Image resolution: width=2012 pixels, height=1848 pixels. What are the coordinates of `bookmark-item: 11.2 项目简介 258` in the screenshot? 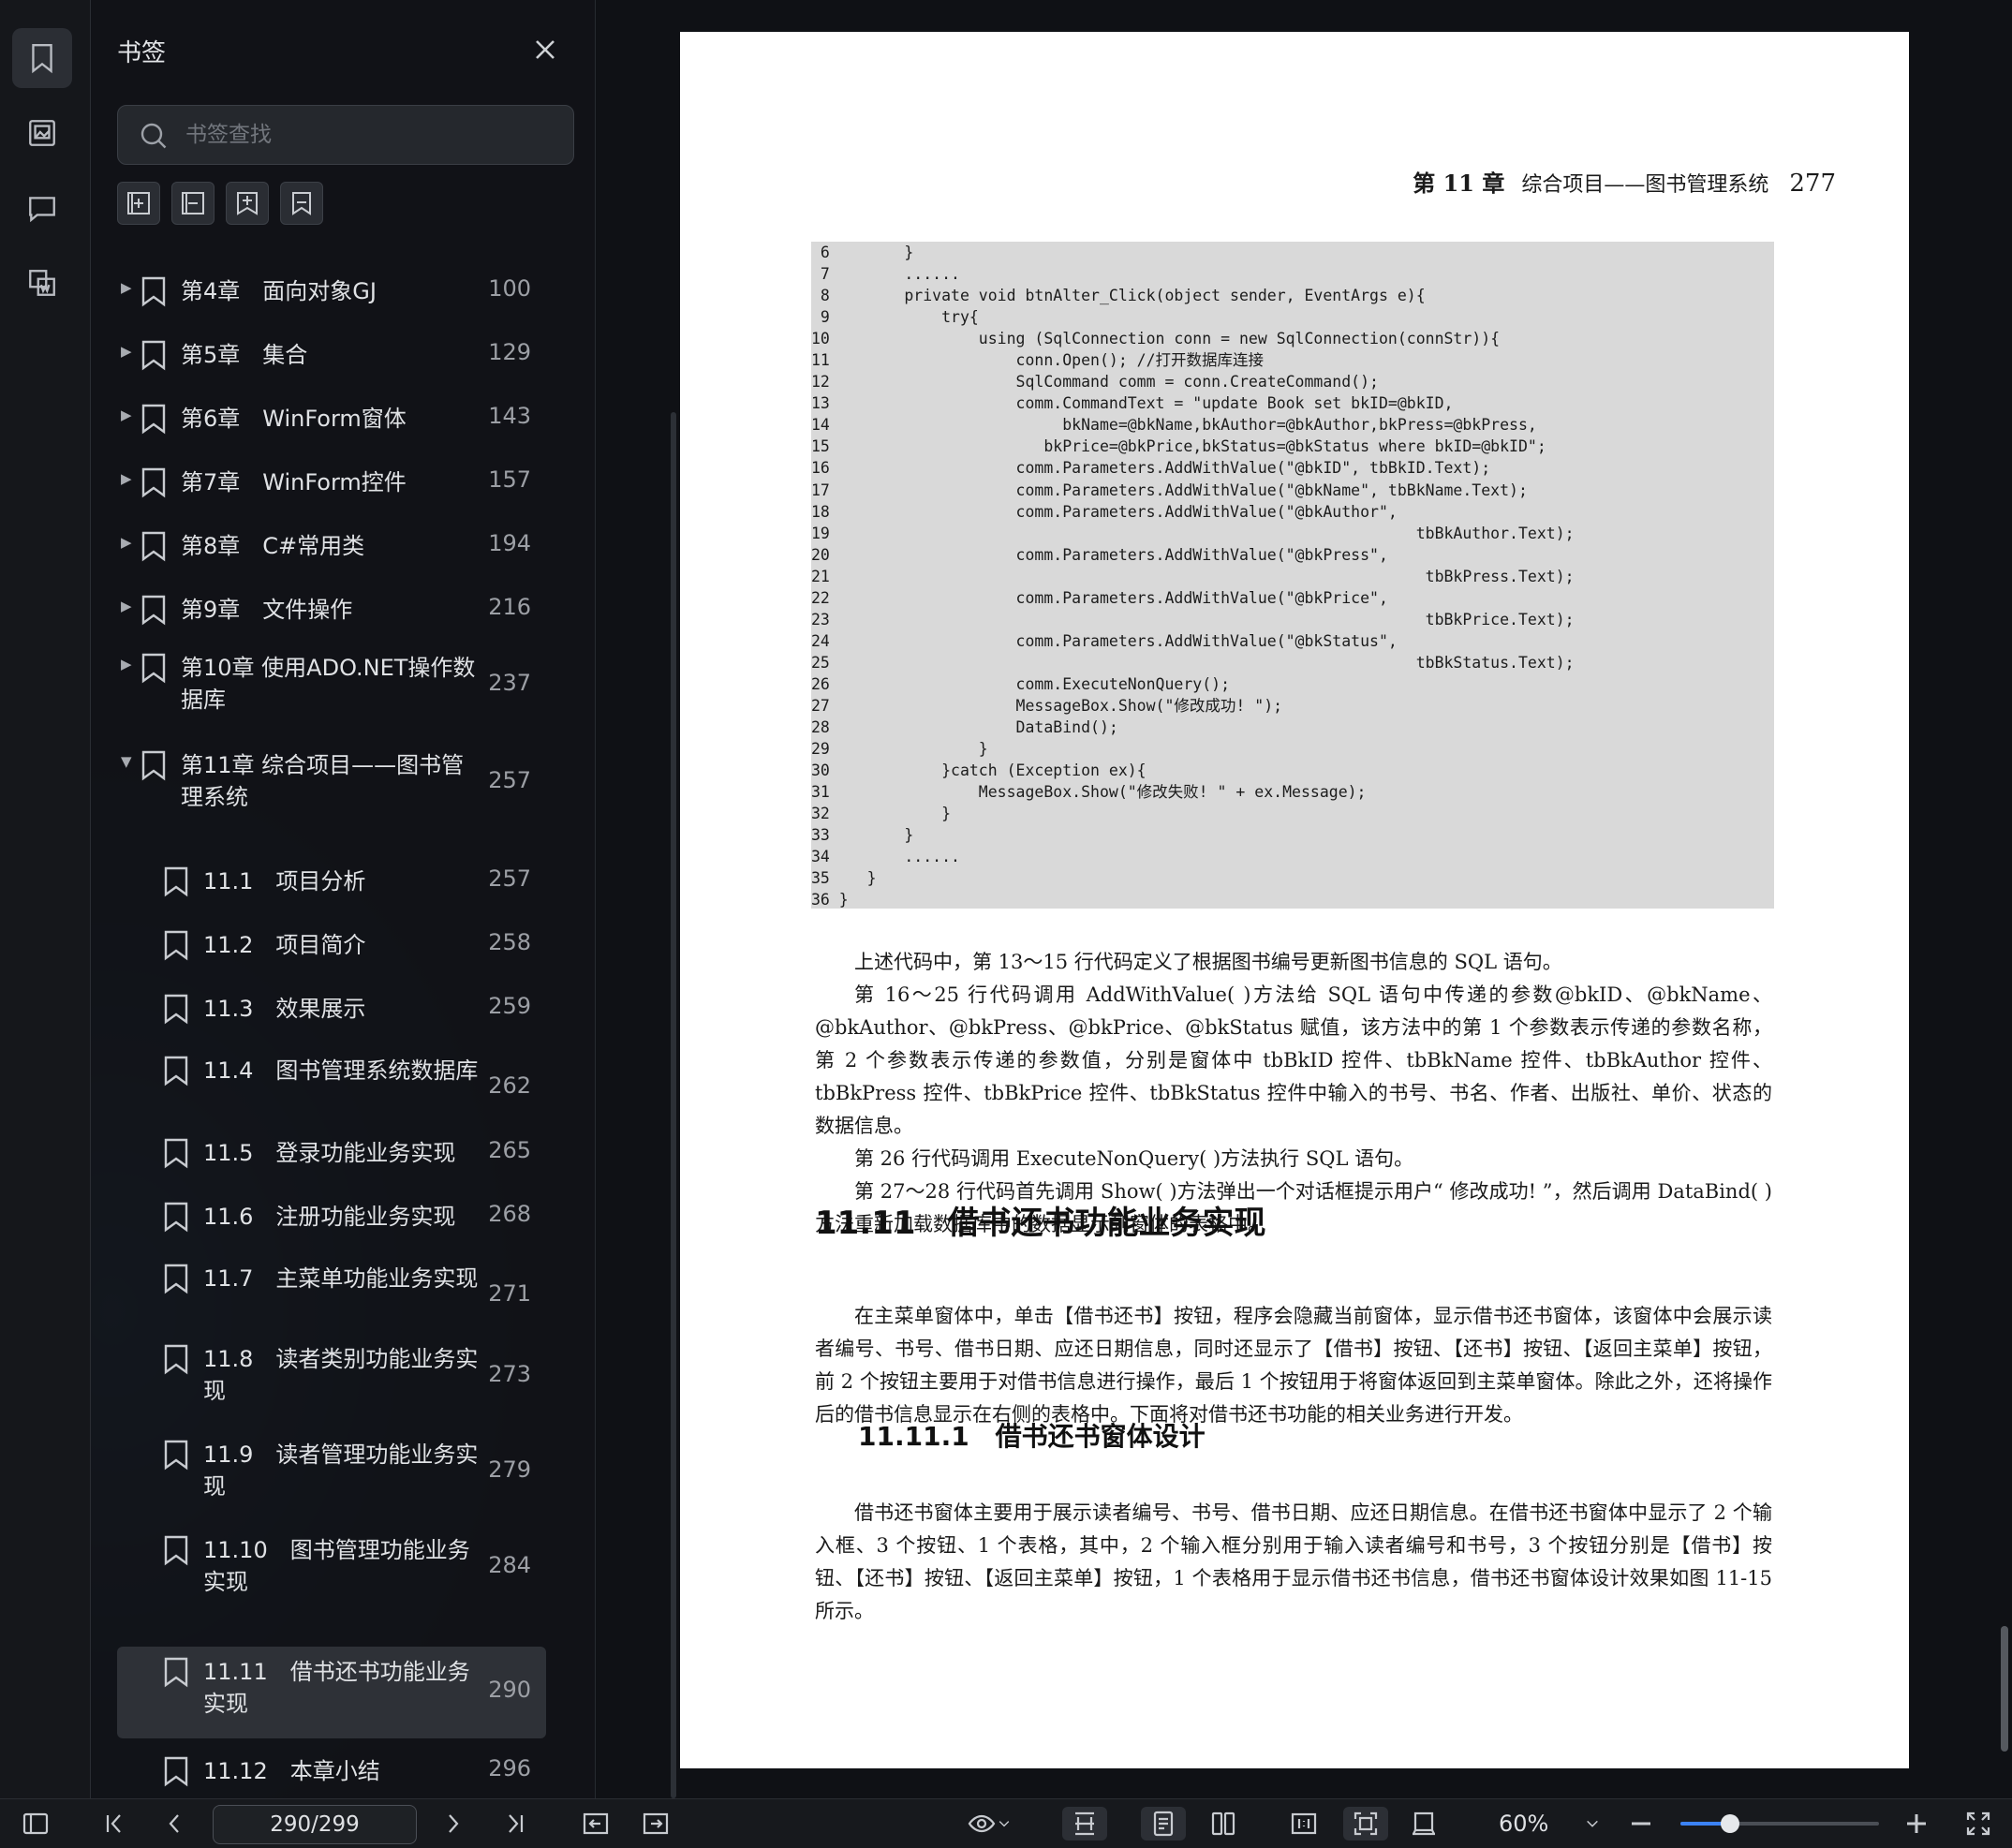 It's located at (331, 945).